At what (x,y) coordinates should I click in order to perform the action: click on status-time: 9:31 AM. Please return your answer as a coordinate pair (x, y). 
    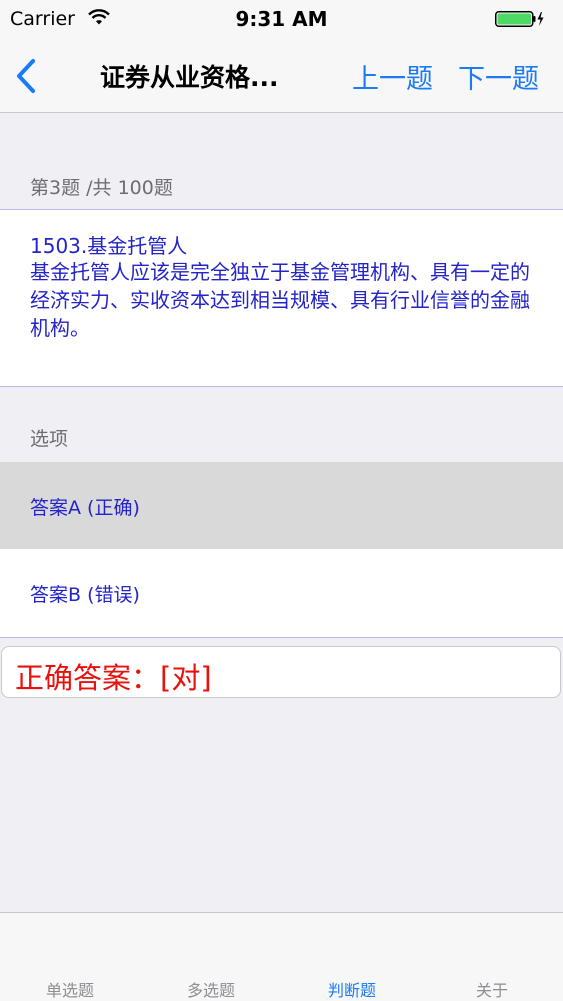
    Looking at the image, I should click on (281, 19).